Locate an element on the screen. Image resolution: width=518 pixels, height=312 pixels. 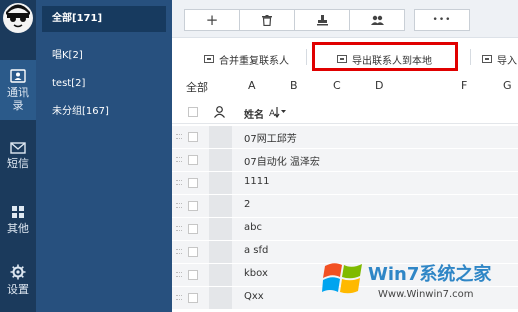
select-all-checkbox is located at coordinates (193, 112).